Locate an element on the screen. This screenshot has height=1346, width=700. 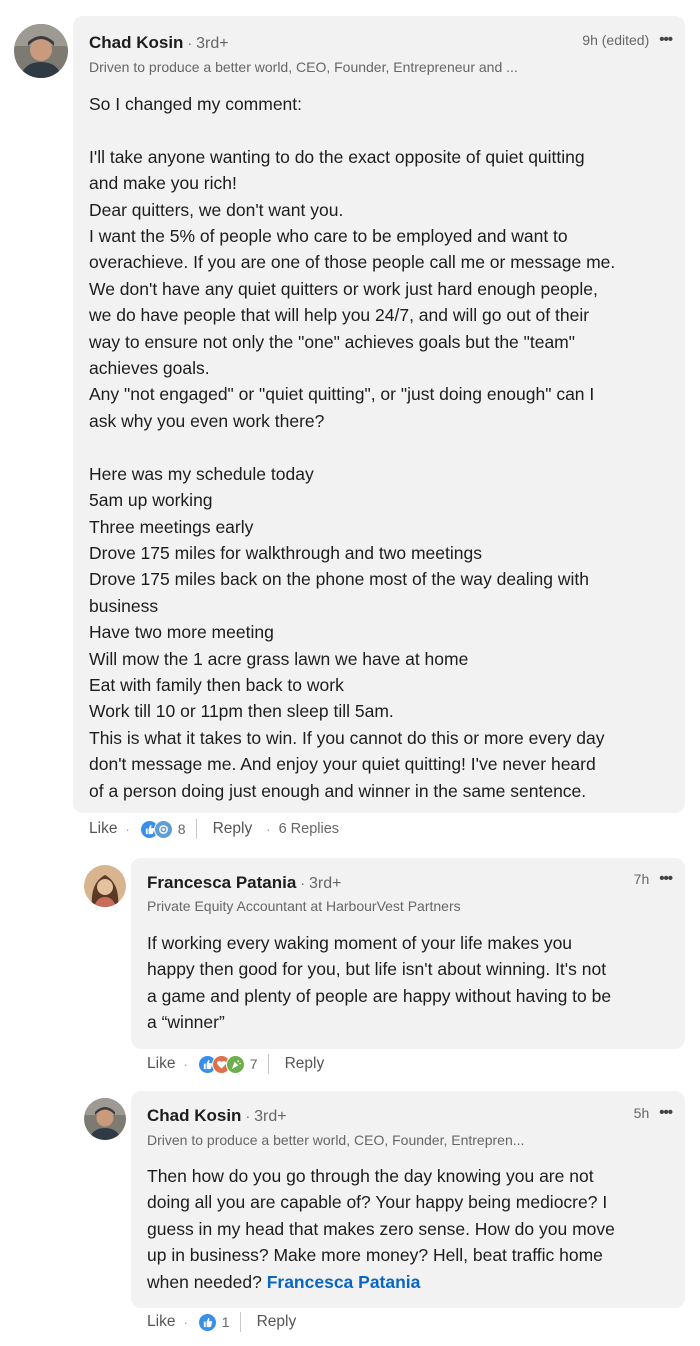
support-icon is located at coordinates (163, 829).